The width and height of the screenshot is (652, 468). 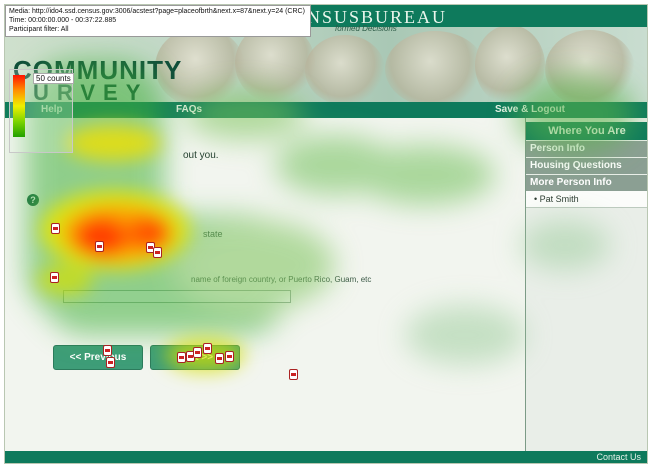 I want to click on legend-count-label: 50 counts, so click(x=53, y=78).